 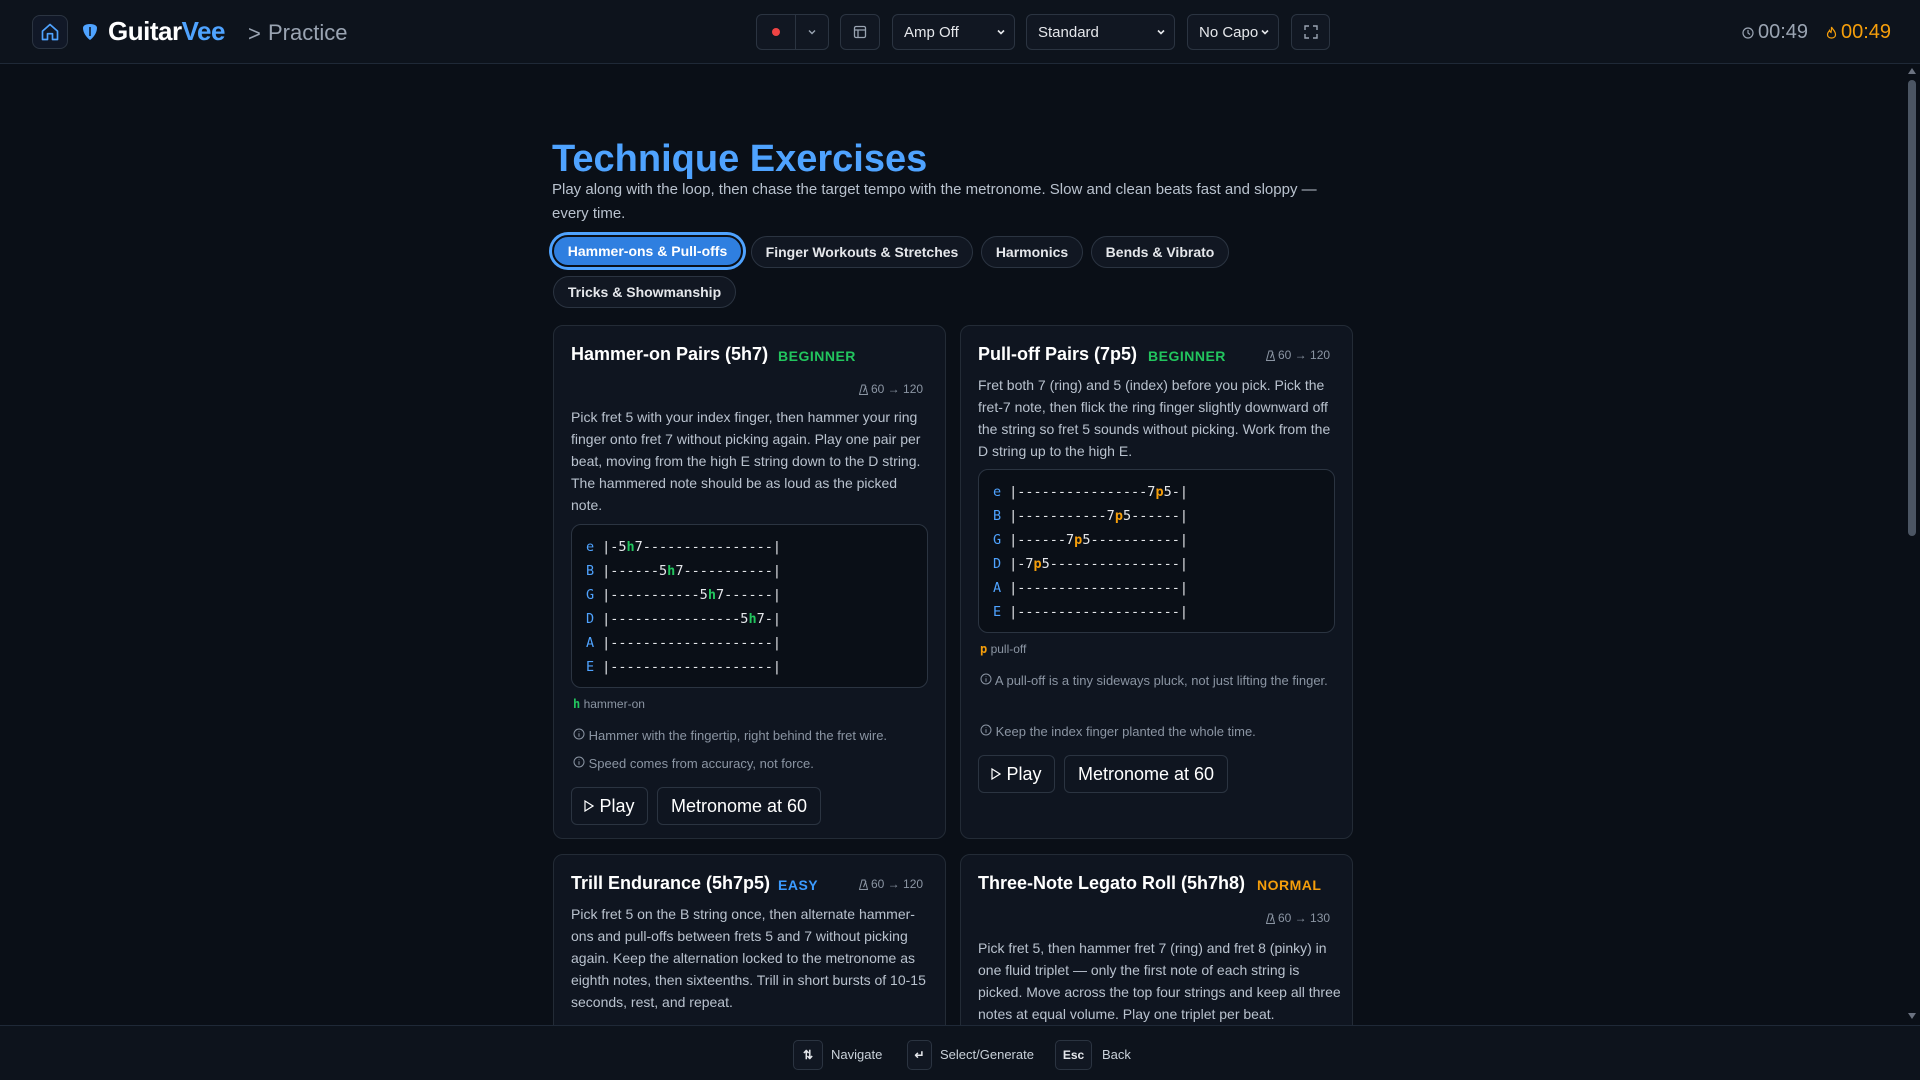 I want to click on app-brand: GuitarVee, so click(x=166, y=31).